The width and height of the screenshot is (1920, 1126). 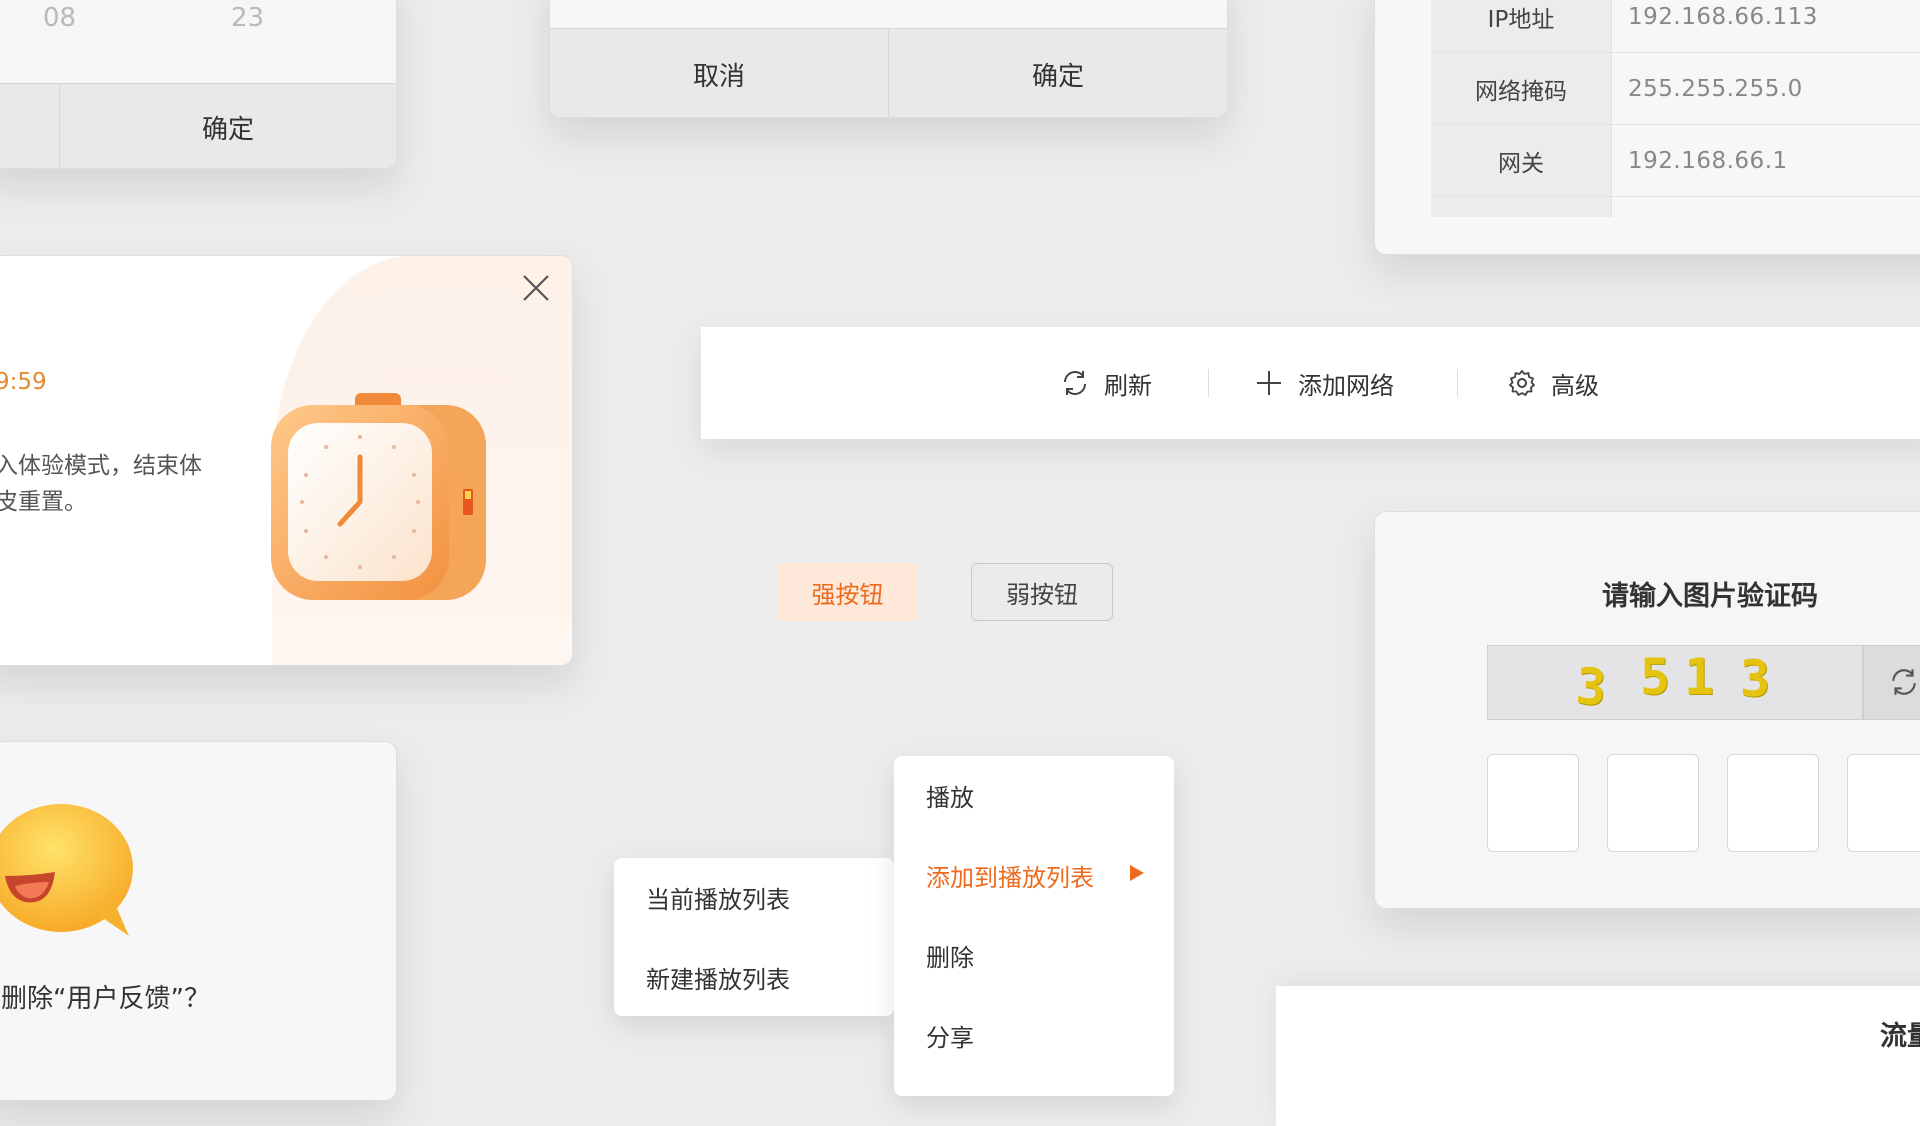 I want to click on menu-item-new-playlist: 新建播放列表, so click(x=718, y=977).